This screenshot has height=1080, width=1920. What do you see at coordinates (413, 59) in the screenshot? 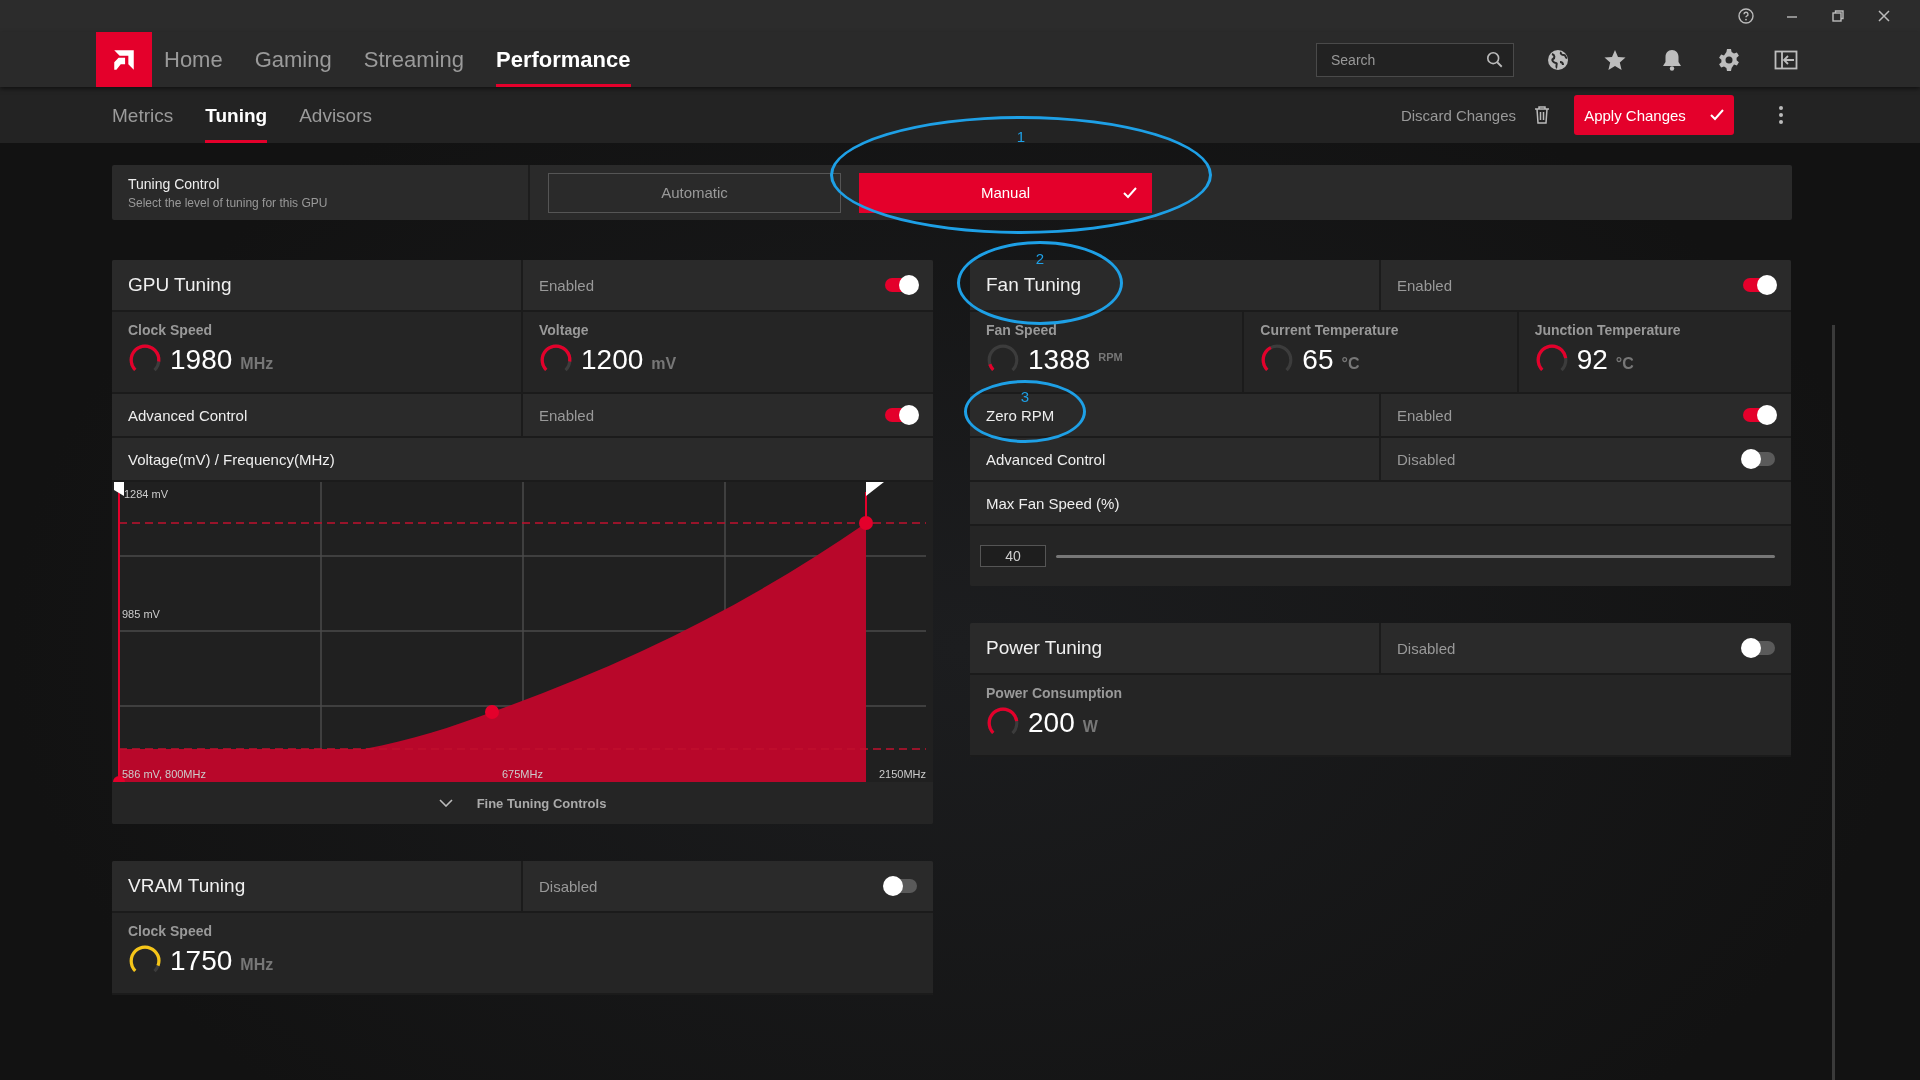
I see `nav-tab: Streaming` at bounding box center [413, 59].